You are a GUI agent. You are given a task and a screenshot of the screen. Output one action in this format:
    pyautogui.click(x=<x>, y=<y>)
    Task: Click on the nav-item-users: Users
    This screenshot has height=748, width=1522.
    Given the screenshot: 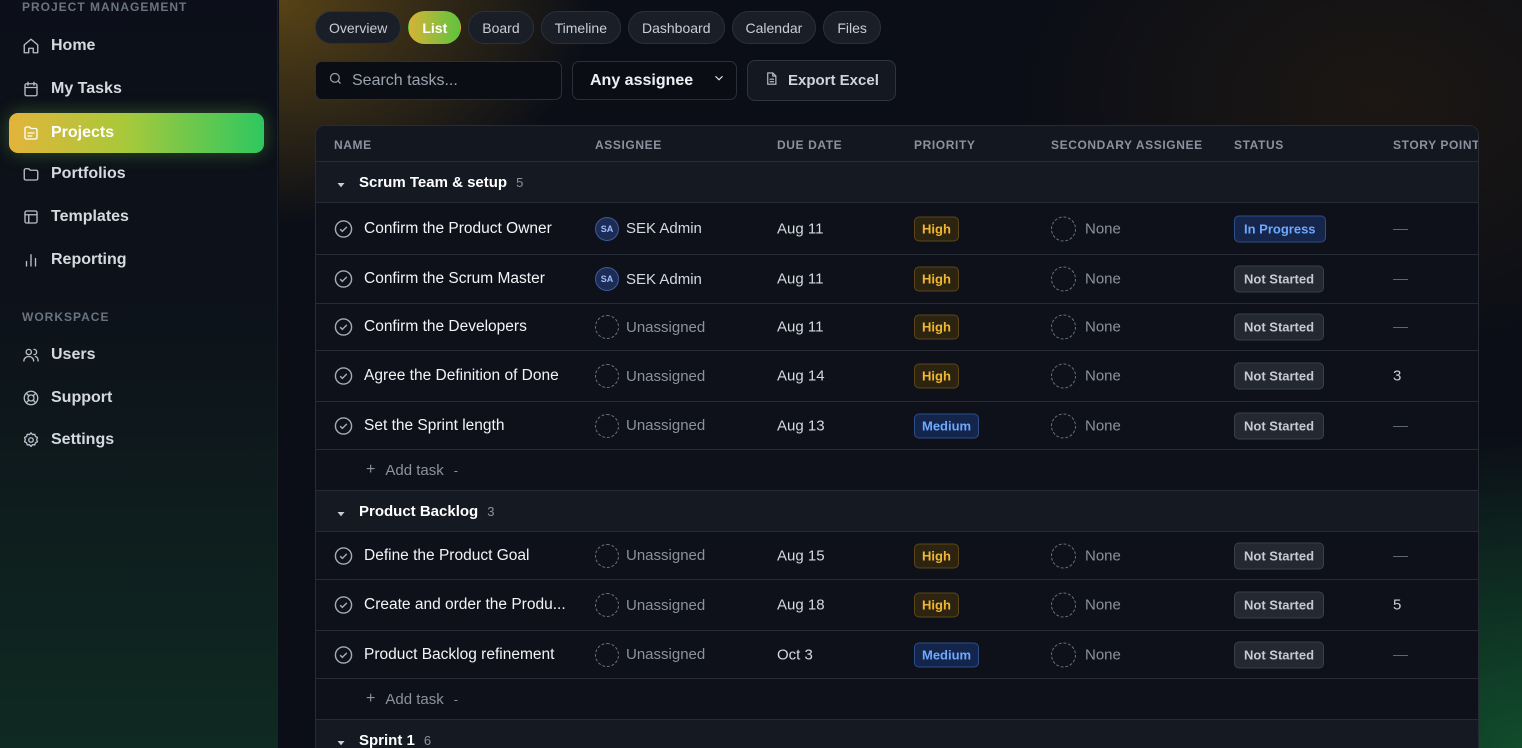 What is the action you would take?
    pyautogui.click(x=136, y=355)
    